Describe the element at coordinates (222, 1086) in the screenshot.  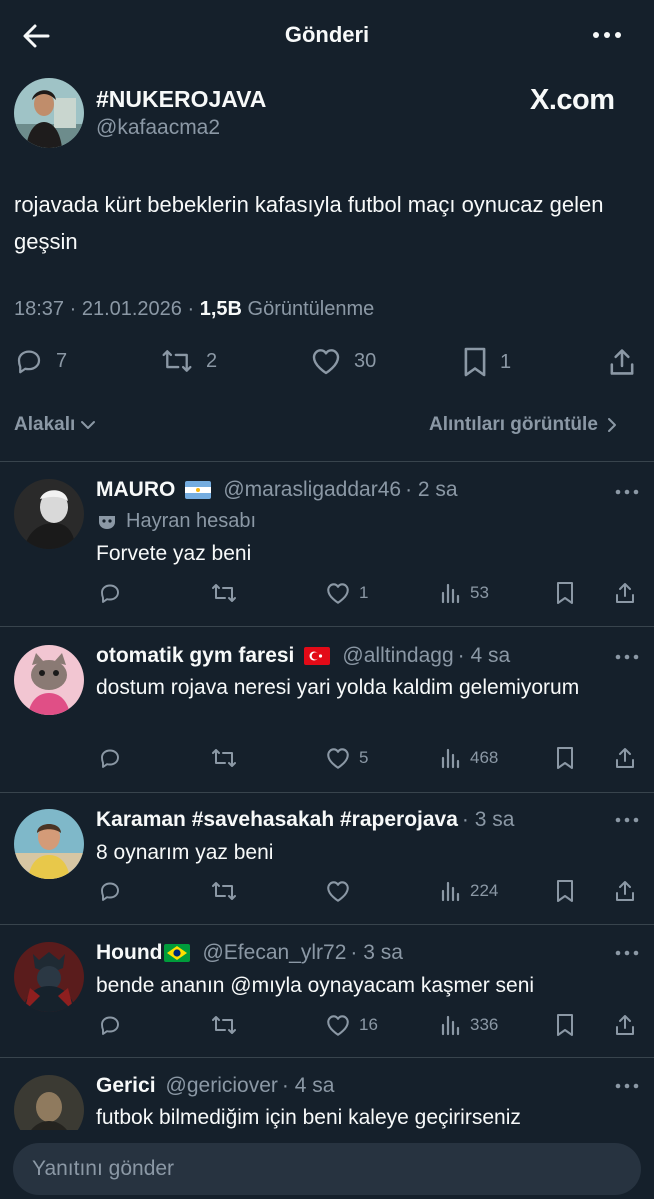
I see `reply-author-handle: @gericiover` at that location.